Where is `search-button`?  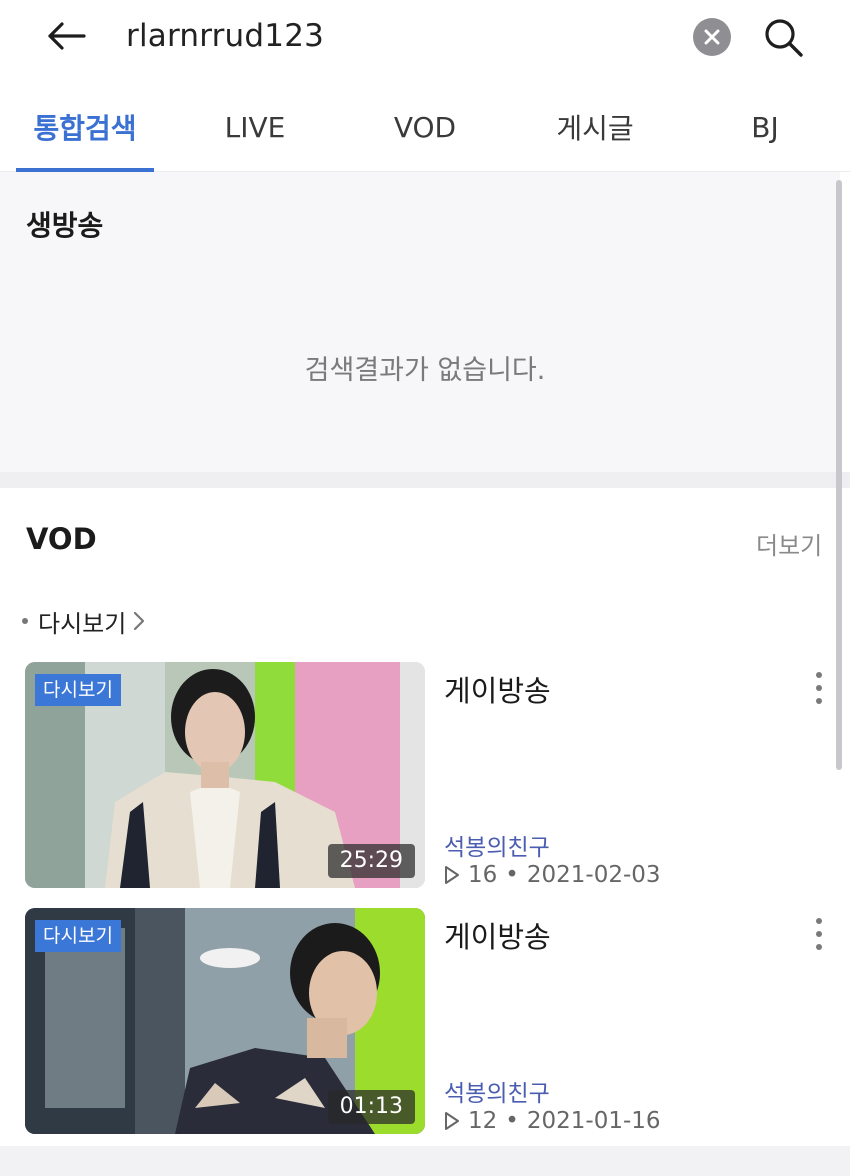 search-button is located at coordinates (783, 37).